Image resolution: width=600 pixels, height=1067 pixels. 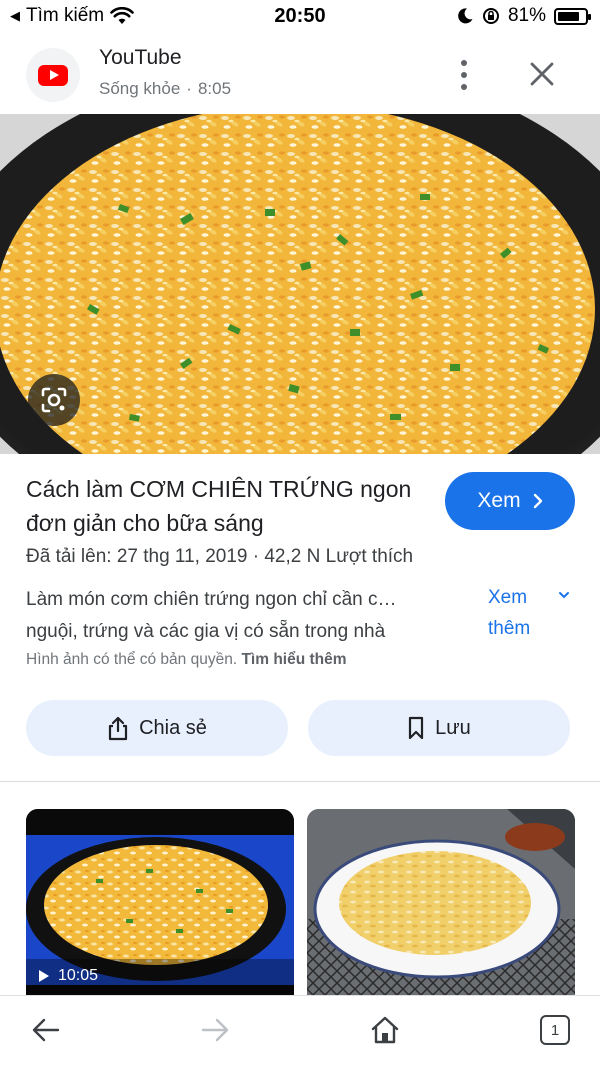 What do you see at coordinates (465, 16) in the screenshot?
I see `moon-icon` at bounding box center [465, 16].